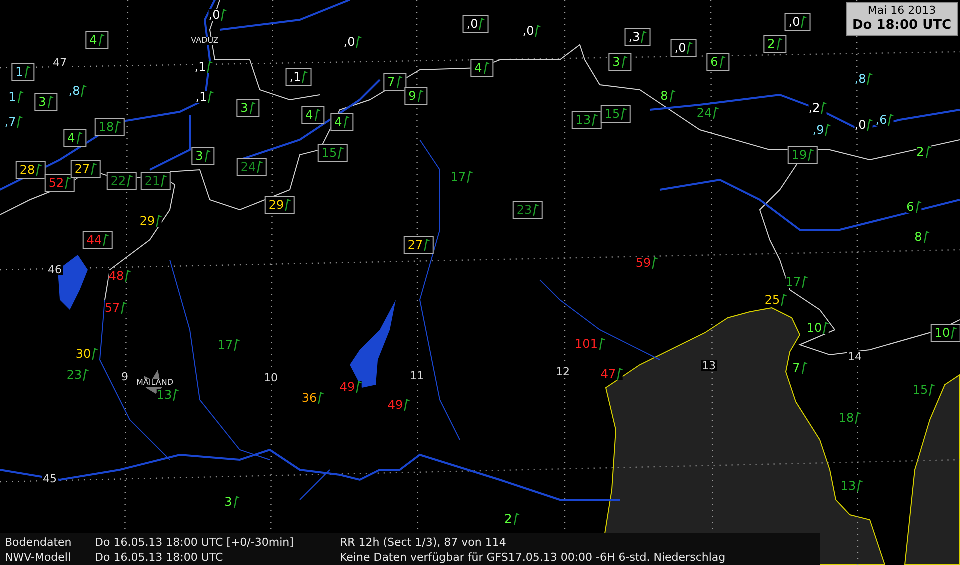 The image size is (960, 565). Describe the element at coordinates (310, 115) in the screenshot. I see `station-value: 4` at that location.